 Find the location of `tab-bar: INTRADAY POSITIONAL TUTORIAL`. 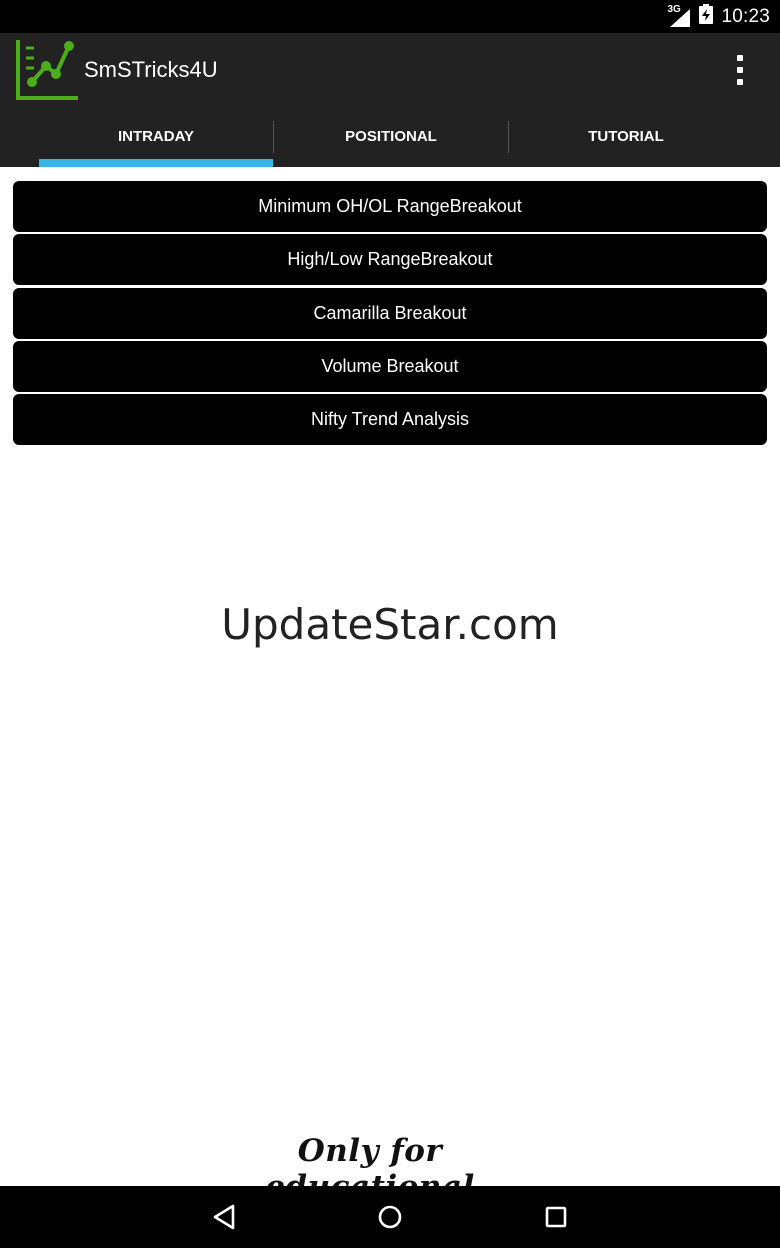

tab-bar: INTRADAY POSITIONAL TUTORIAL is located at coordinates (390, 136).